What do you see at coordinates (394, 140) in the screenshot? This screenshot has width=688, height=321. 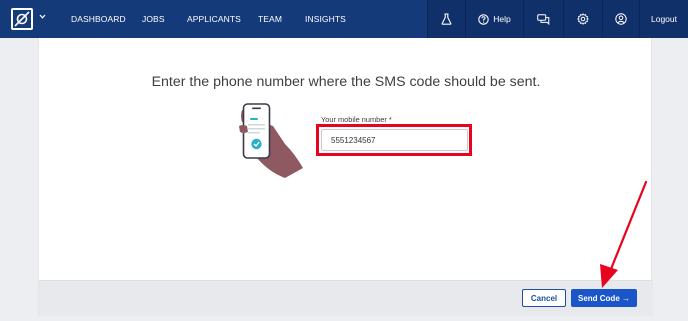 I see `phone-number-input` at bounding box center [394, 140].